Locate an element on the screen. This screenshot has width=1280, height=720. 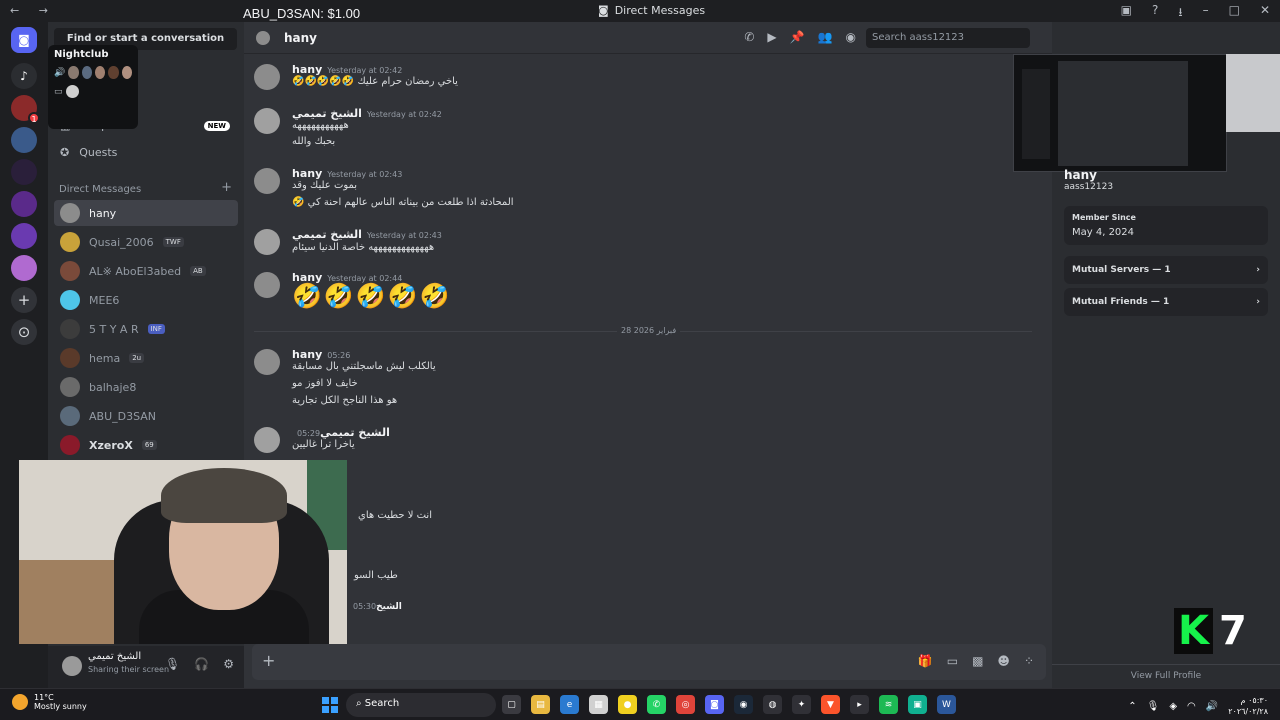
add-friend-icon: 👥 is located at coordinates (825, 37).